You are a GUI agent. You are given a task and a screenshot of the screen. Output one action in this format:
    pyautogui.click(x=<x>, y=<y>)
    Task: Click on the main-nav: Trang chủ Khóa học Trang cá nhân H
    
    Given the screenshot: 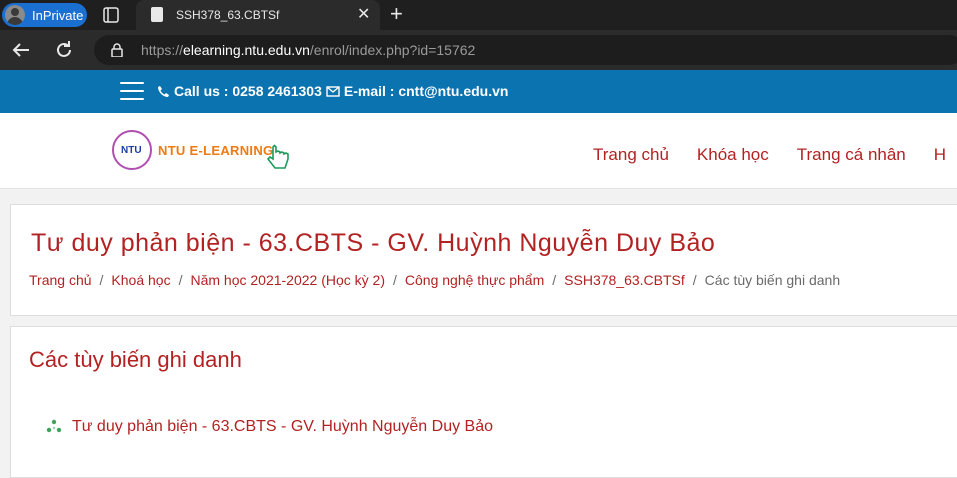 What is the action you would take?
    pyautogui.click(x=775, y=155)
    